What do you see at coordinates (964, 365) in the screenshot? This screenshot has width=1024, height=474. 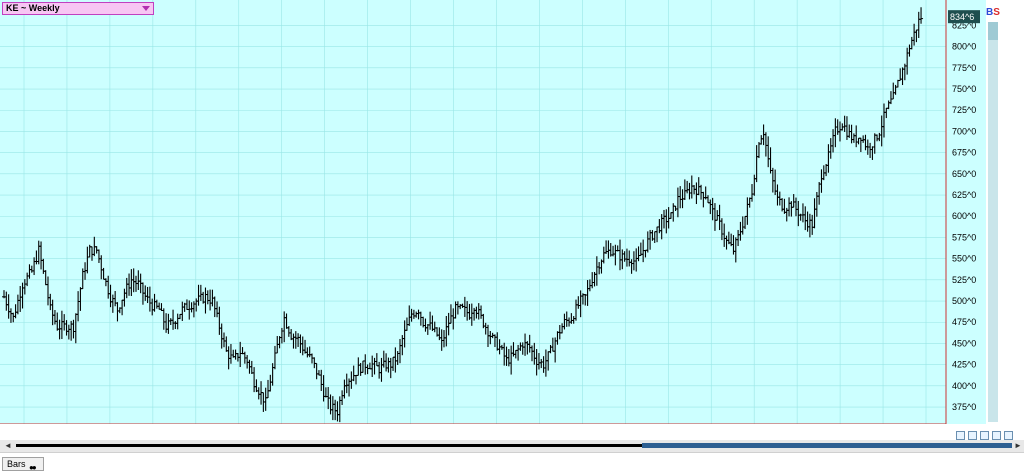 I see `y-tick-label: 425^0` at bounding box center [964, 365].